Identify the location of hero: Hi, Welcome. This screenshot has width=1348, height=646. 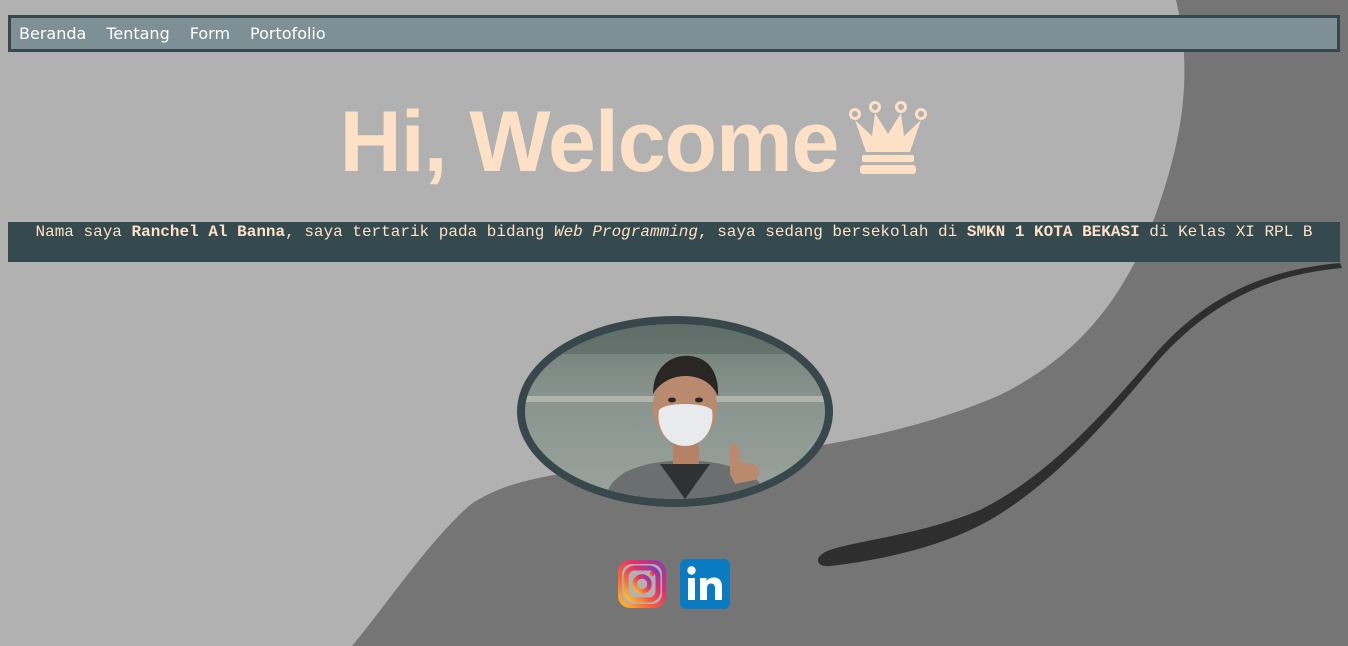
(635, 142).